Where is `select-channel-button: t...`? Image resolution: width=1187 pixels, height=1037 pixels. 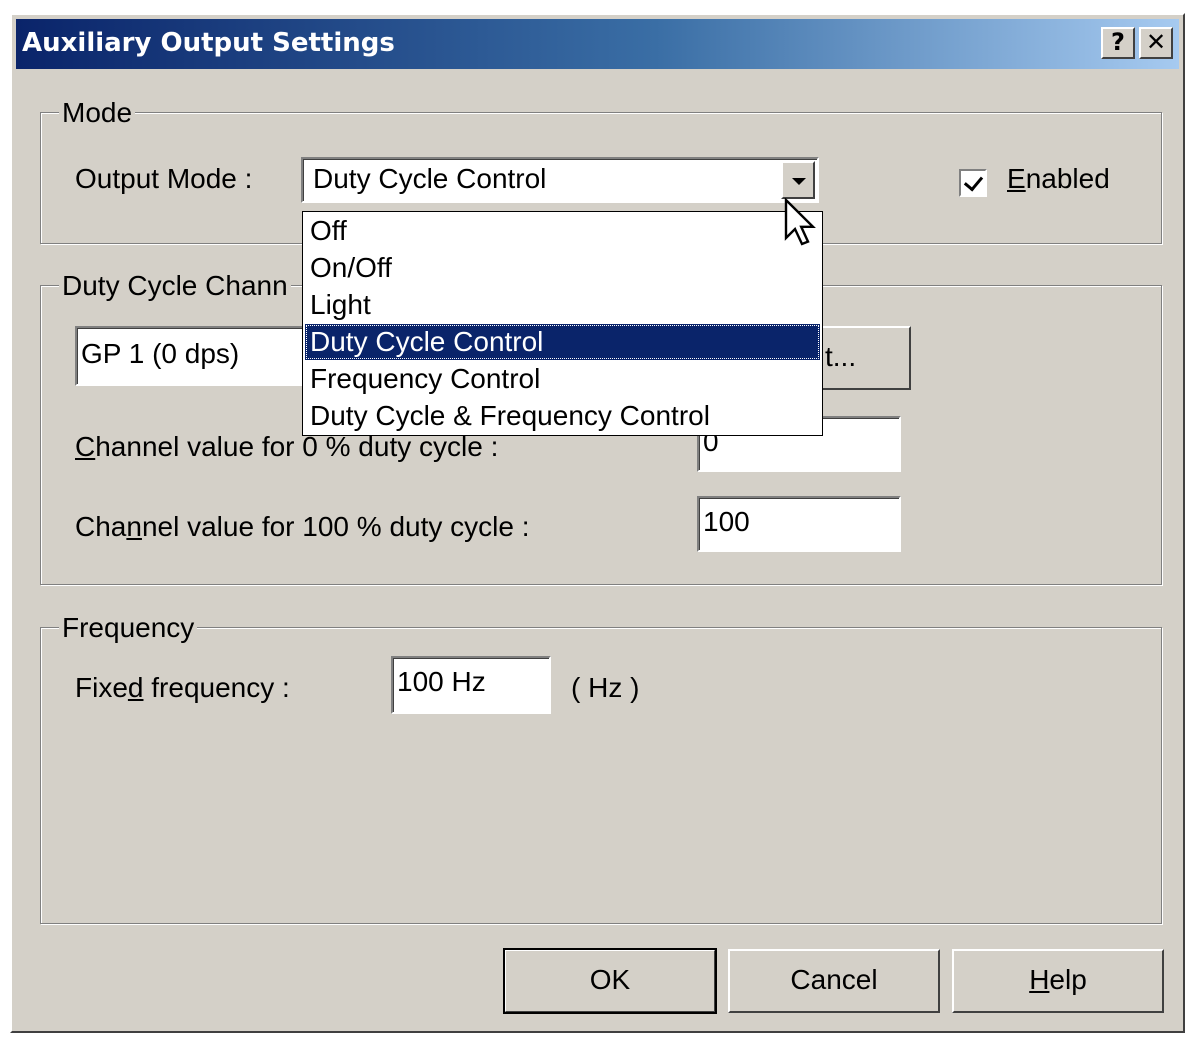 select-channel-button: t... is located at coordinates (866, 358).